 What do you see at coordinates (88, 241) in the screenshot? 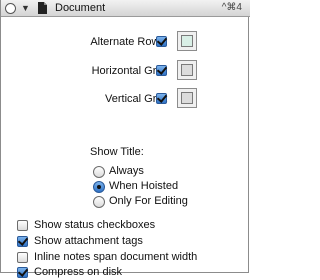
I see `checkbox-label: Show attachment tags` at bounding box center [88, 241].